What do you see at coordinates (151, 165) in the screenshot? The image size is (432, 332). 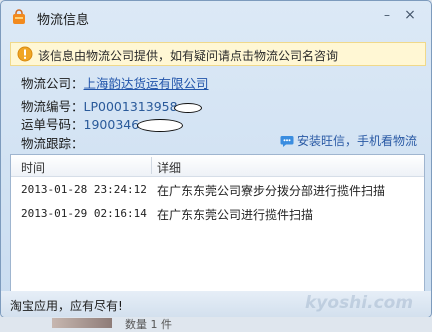 I see `column-divider` at bounding box center [151, 165].